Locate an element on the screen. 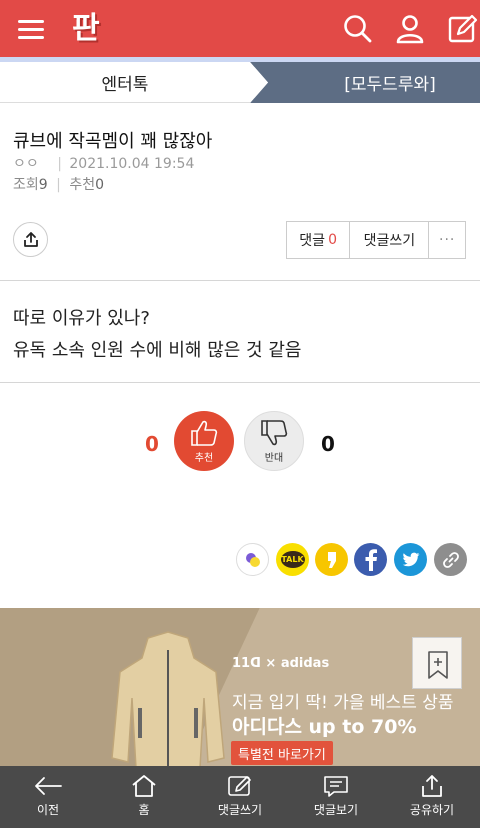 This screenshot has height=828, width=480. thumbs-up-icon is located at coordinates (204, 433).